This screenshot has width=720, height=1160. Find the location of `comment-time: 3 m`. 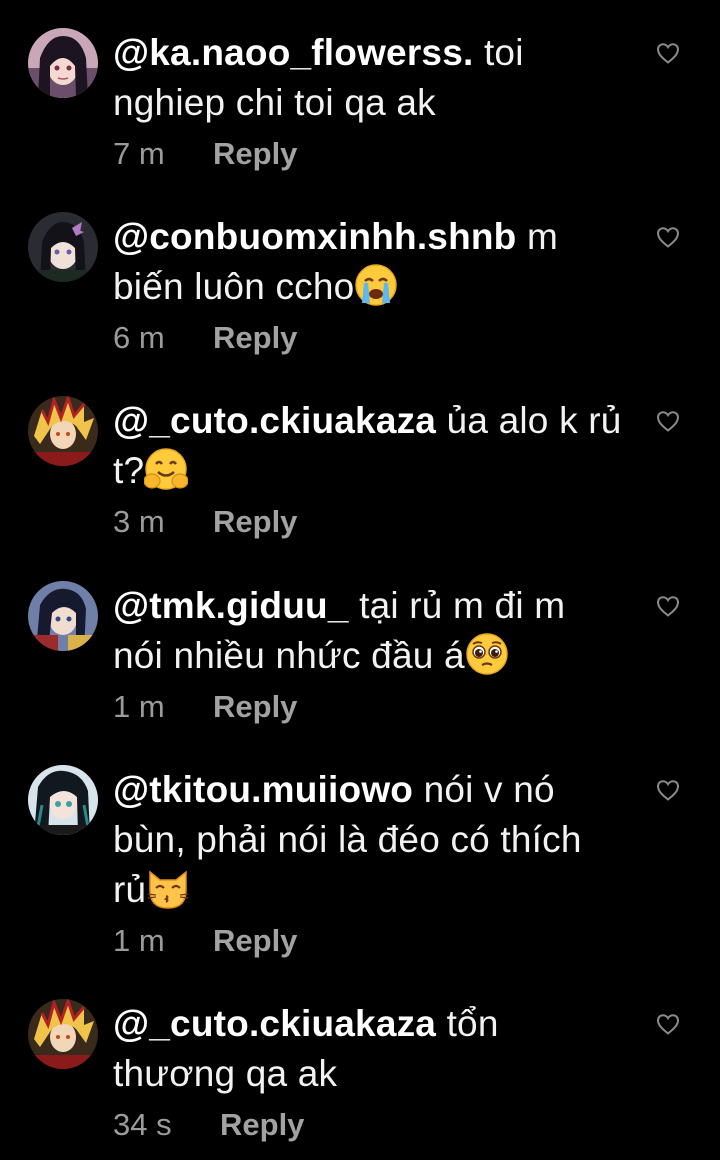

comment-time: 3 m is located at coordinates (139, 521).